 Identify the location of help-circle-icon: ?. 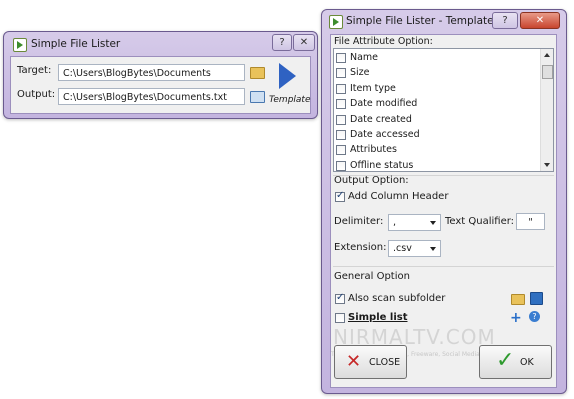
(534, 316).